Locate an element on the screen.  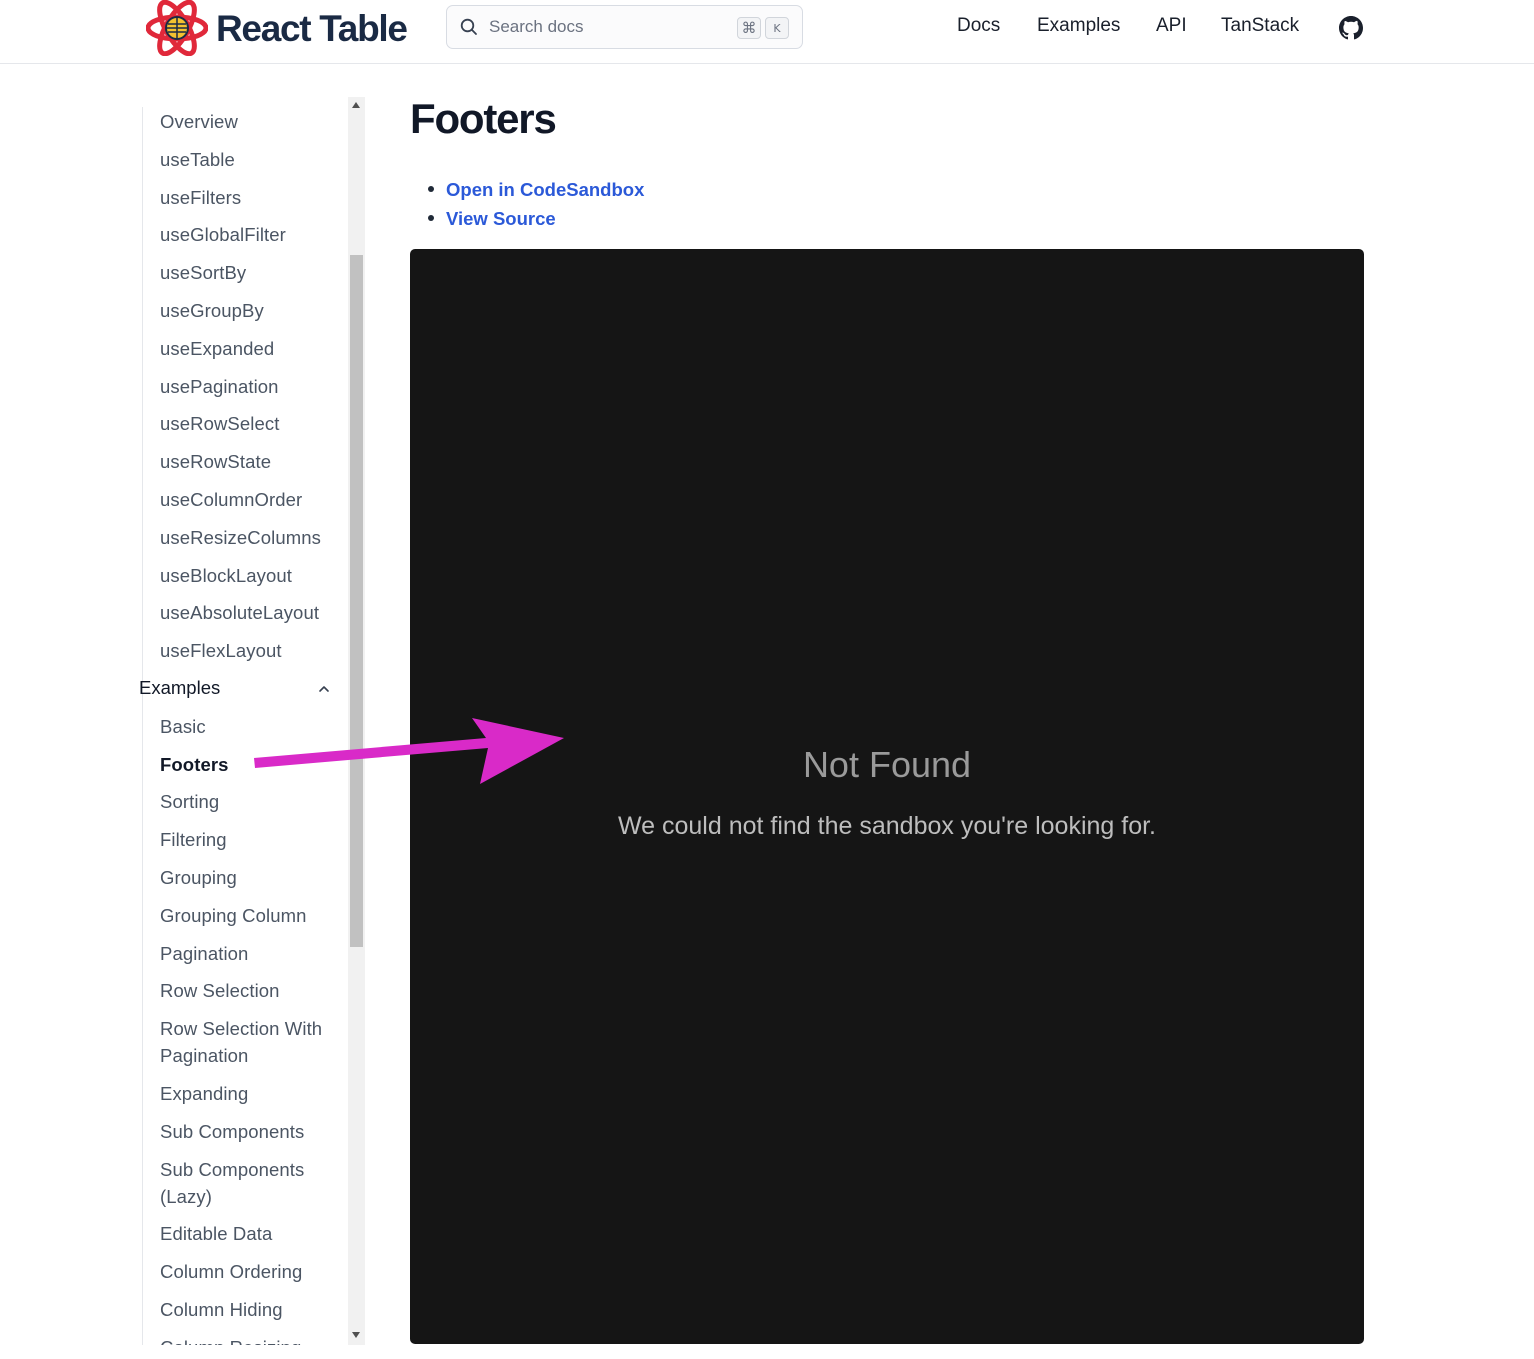
sidebar-item: useRowSelect is located at coordinates (250, 423).